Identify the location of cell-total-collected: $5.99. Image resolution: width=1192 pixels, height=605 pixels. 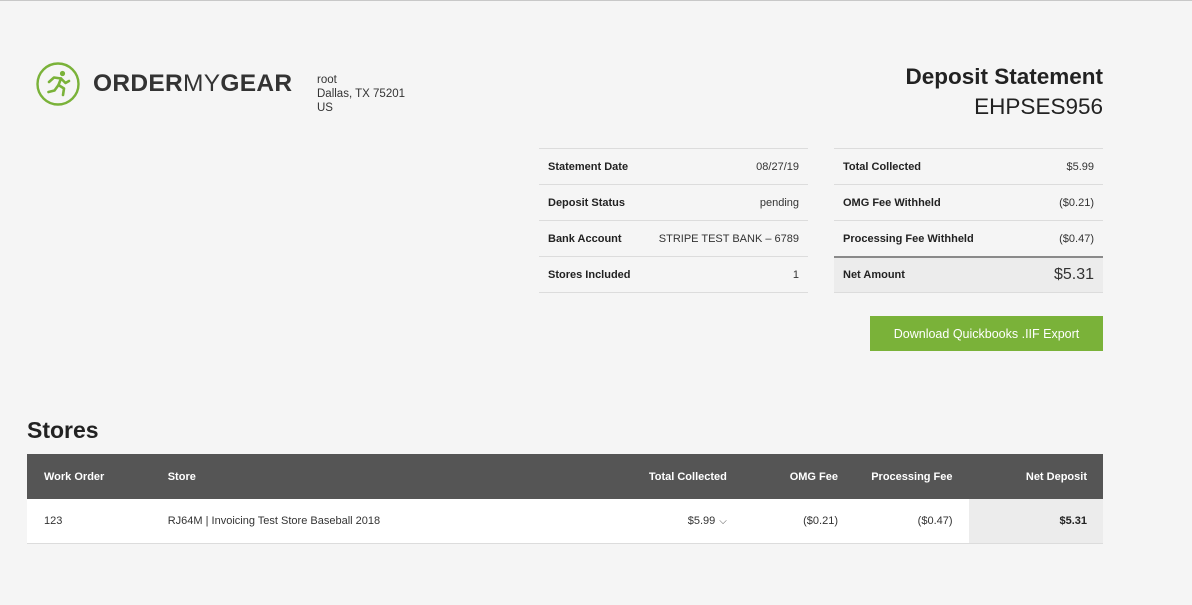
(701, 521).